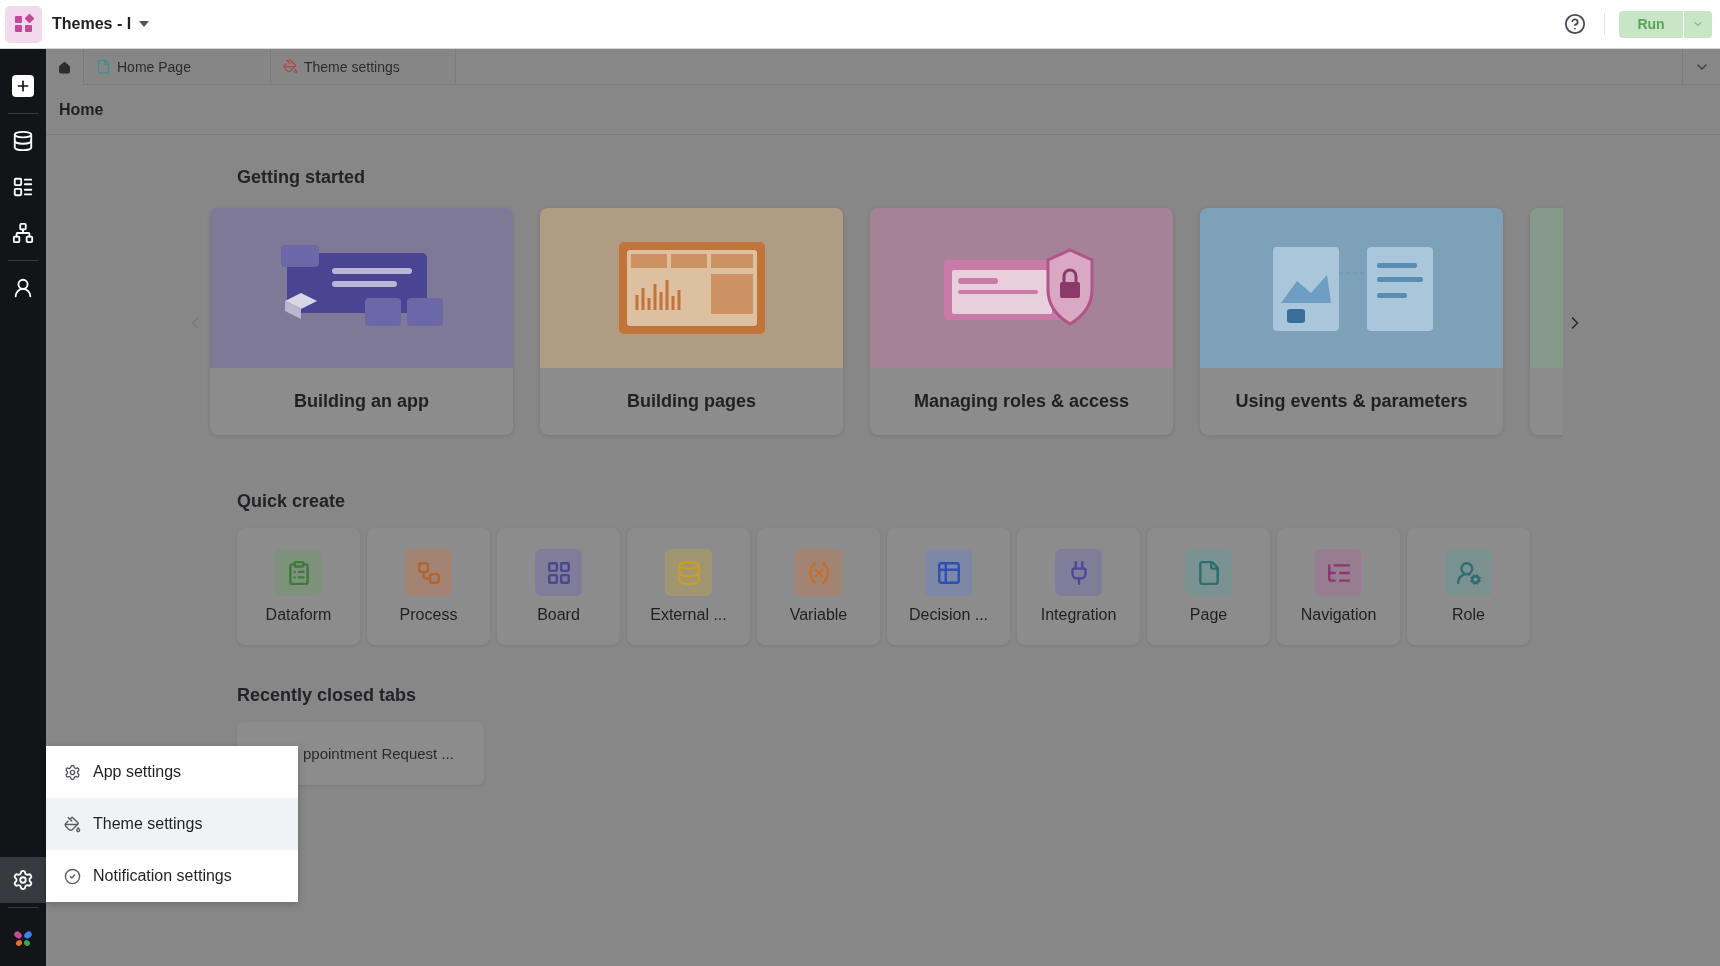 The image size is (1720, 966). I want to click on table-icon, so click(948, 572).